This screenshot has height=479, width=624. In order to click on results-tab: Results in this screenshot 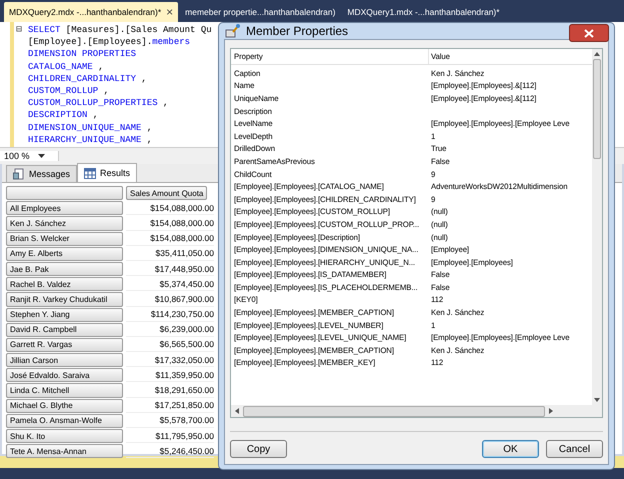, I will do `click(107, 172)`.